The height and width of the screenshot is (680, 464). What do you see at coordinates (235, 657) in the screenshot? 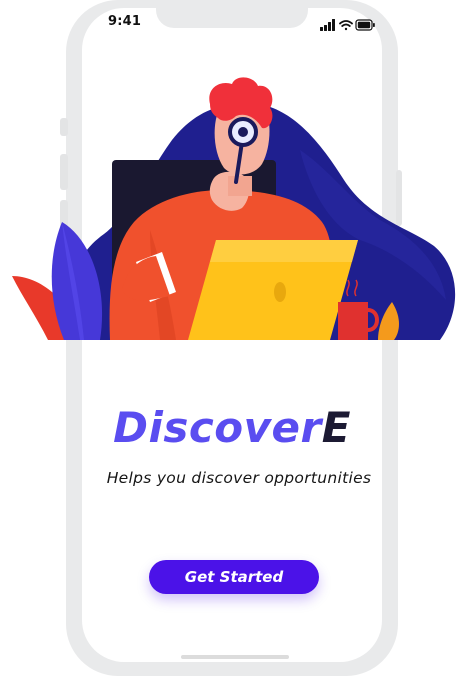
I see `home-indicator` at bounding box center [235, 657].